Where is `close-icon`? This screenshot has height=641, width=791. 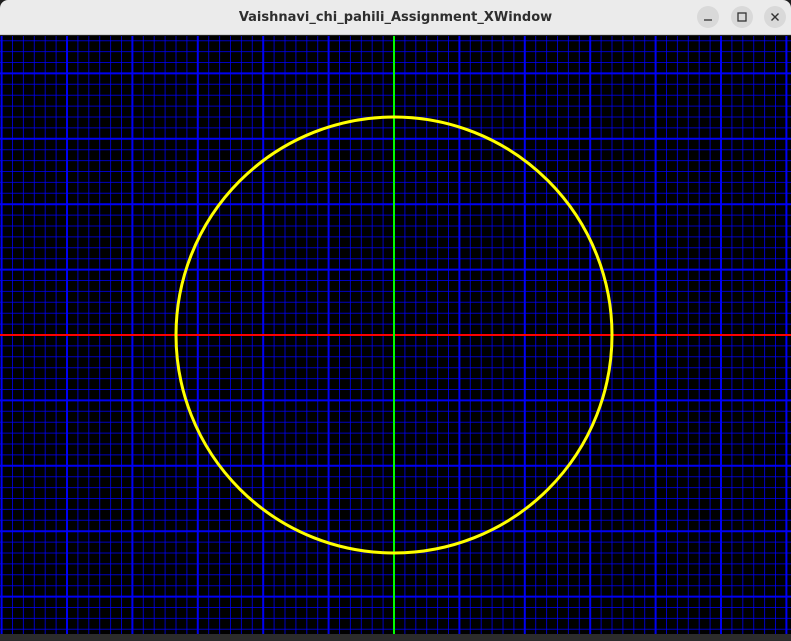 close-icon is located at coordinates (775, 17).